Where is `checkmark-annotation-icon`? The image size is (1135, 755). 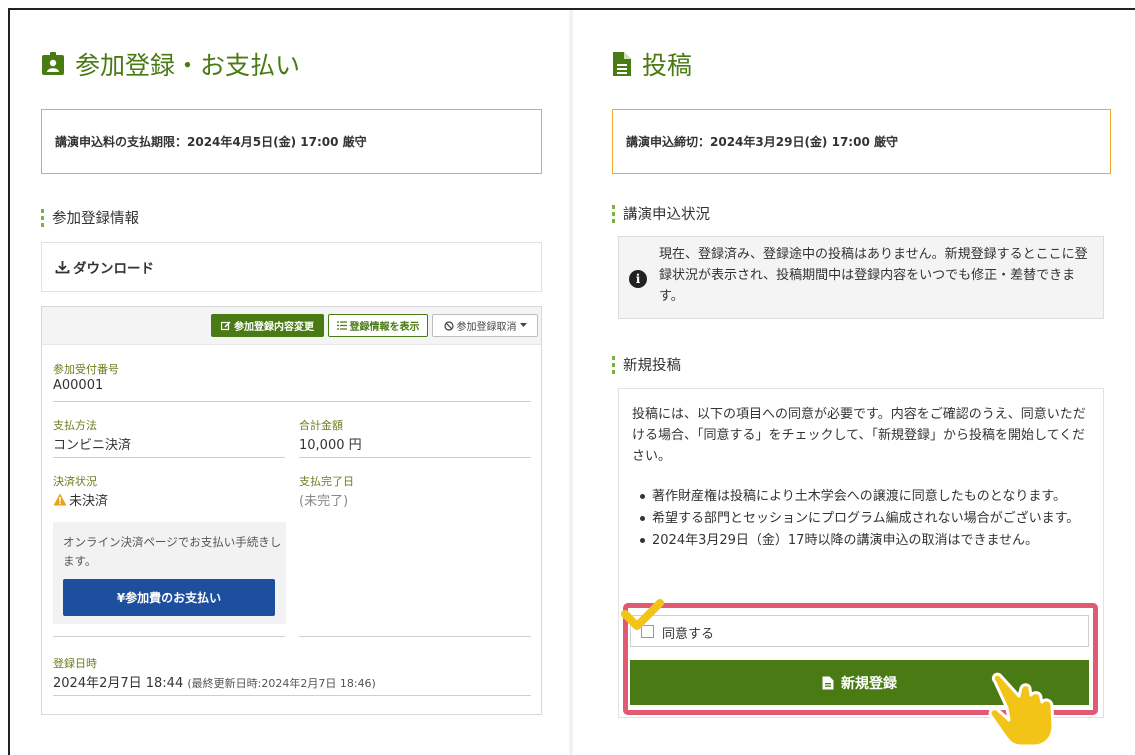 checkmark-annotation-icon is located at coordinates (642, 614).